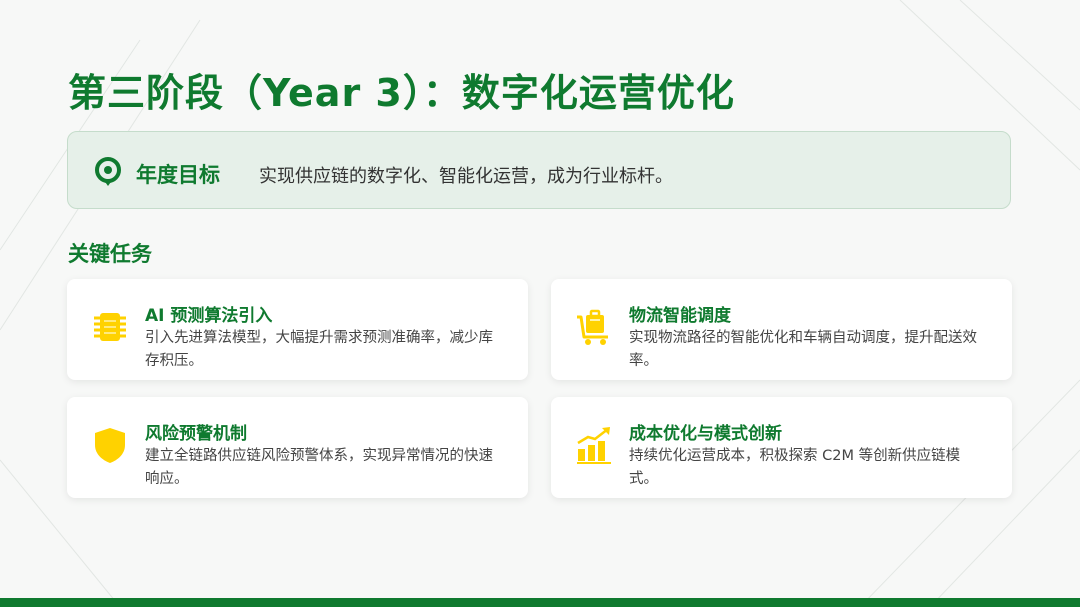  What do you see at coordinates (680, 316) in the screenshot?
I see `card-title: 物流智能调度` at bounding box center [680, 316].